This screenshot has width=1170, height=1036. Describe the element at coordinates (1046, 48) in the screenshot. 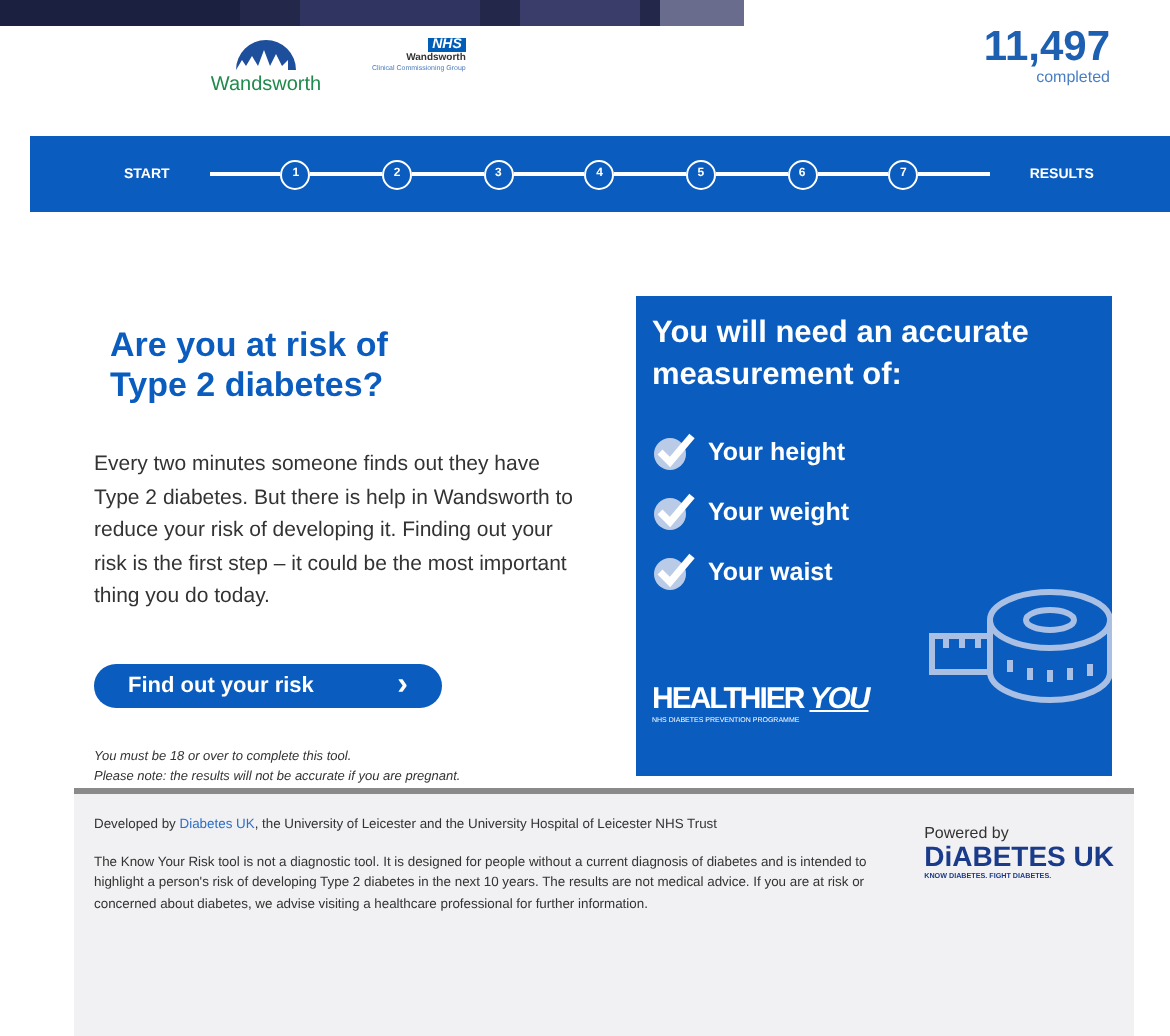

I see `completed-count: 11,497` at that location.